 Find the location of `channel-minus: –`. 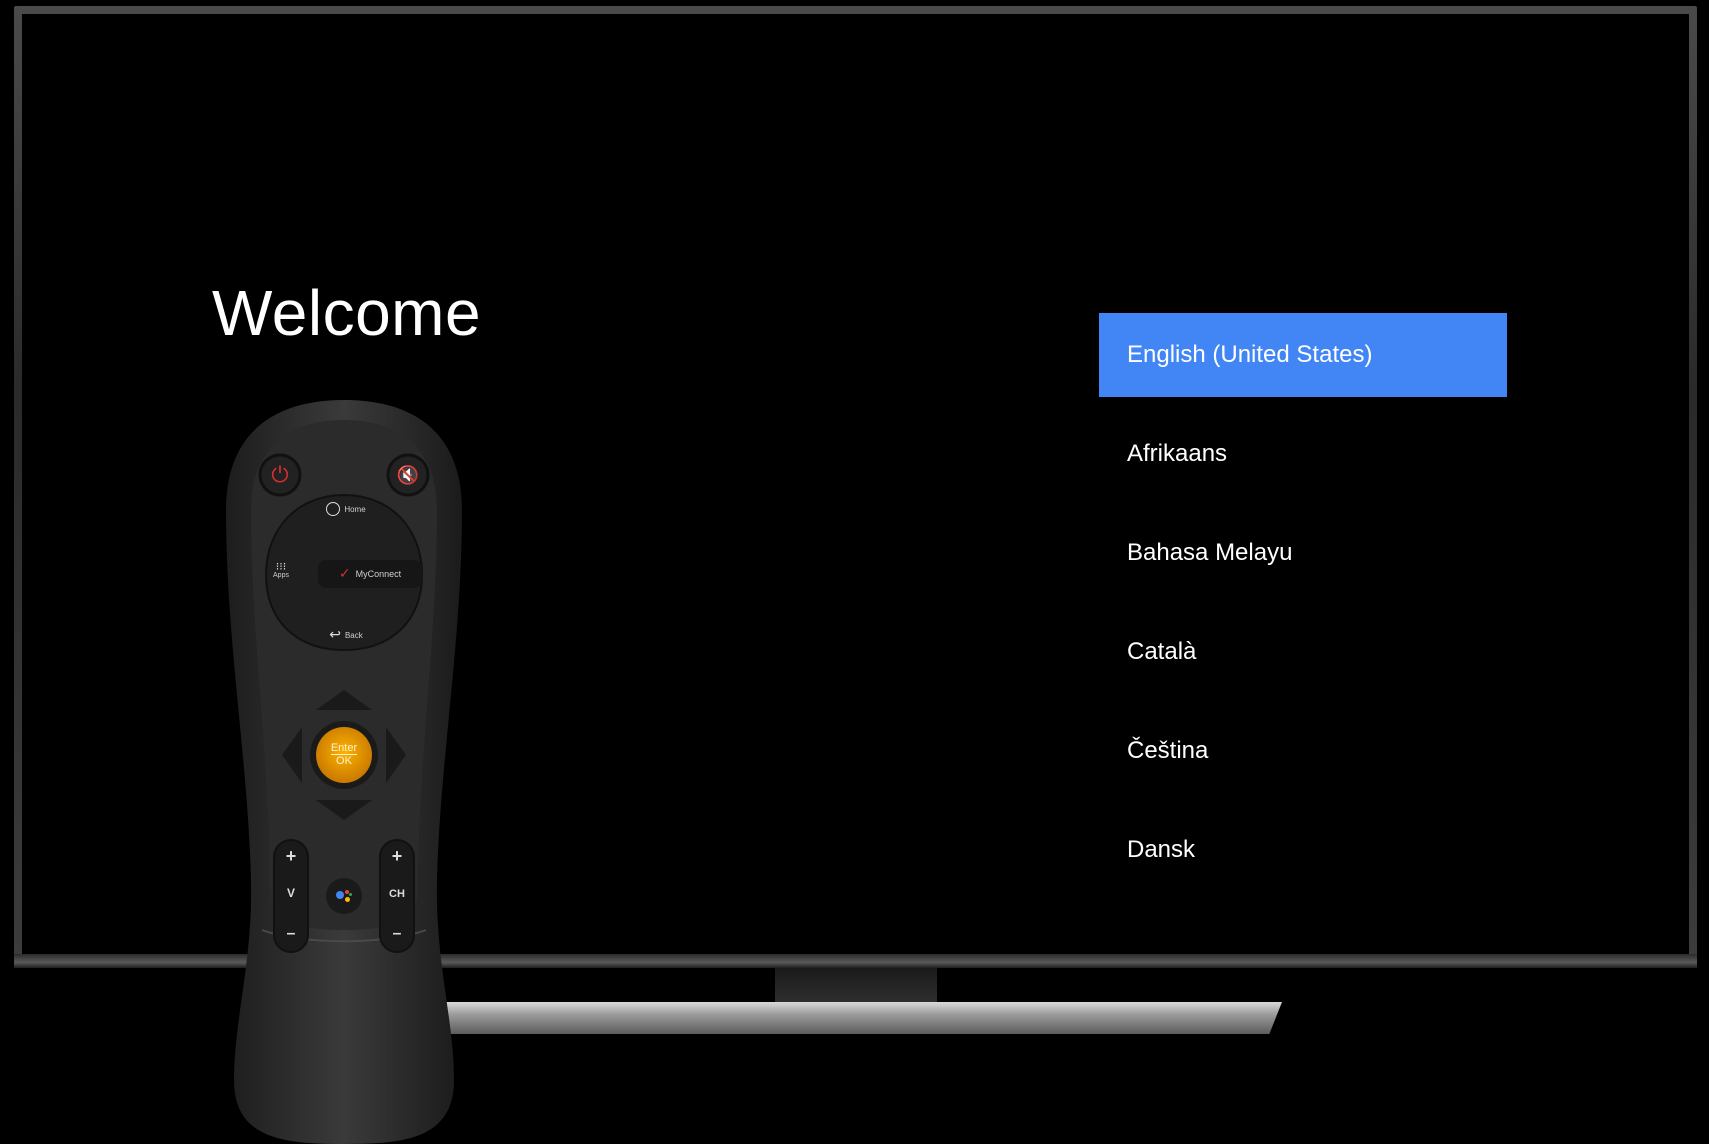

channel-minus: – is located at coordinates (397, 933).